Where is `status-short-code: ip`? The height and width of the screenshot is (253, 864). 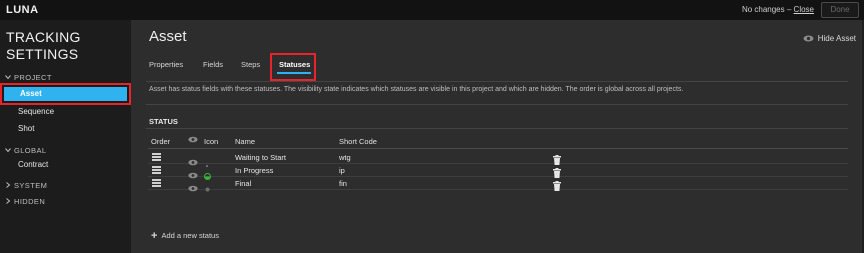 status-short-code: ip is located at coordinates (342, 170).